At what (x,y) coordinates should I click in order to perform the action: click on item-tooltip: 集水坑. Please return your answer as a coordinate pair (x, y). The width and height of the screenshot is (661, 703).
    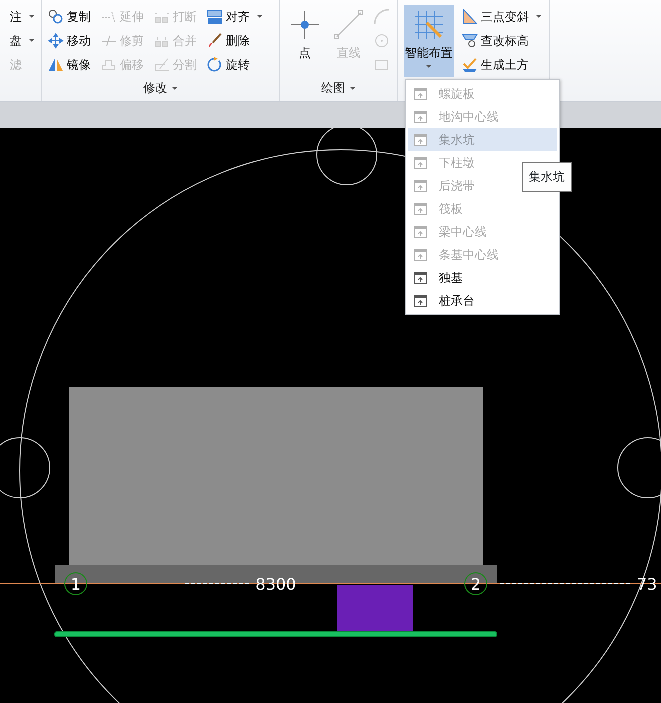
    Looking at the image, I should click on (547, 177).